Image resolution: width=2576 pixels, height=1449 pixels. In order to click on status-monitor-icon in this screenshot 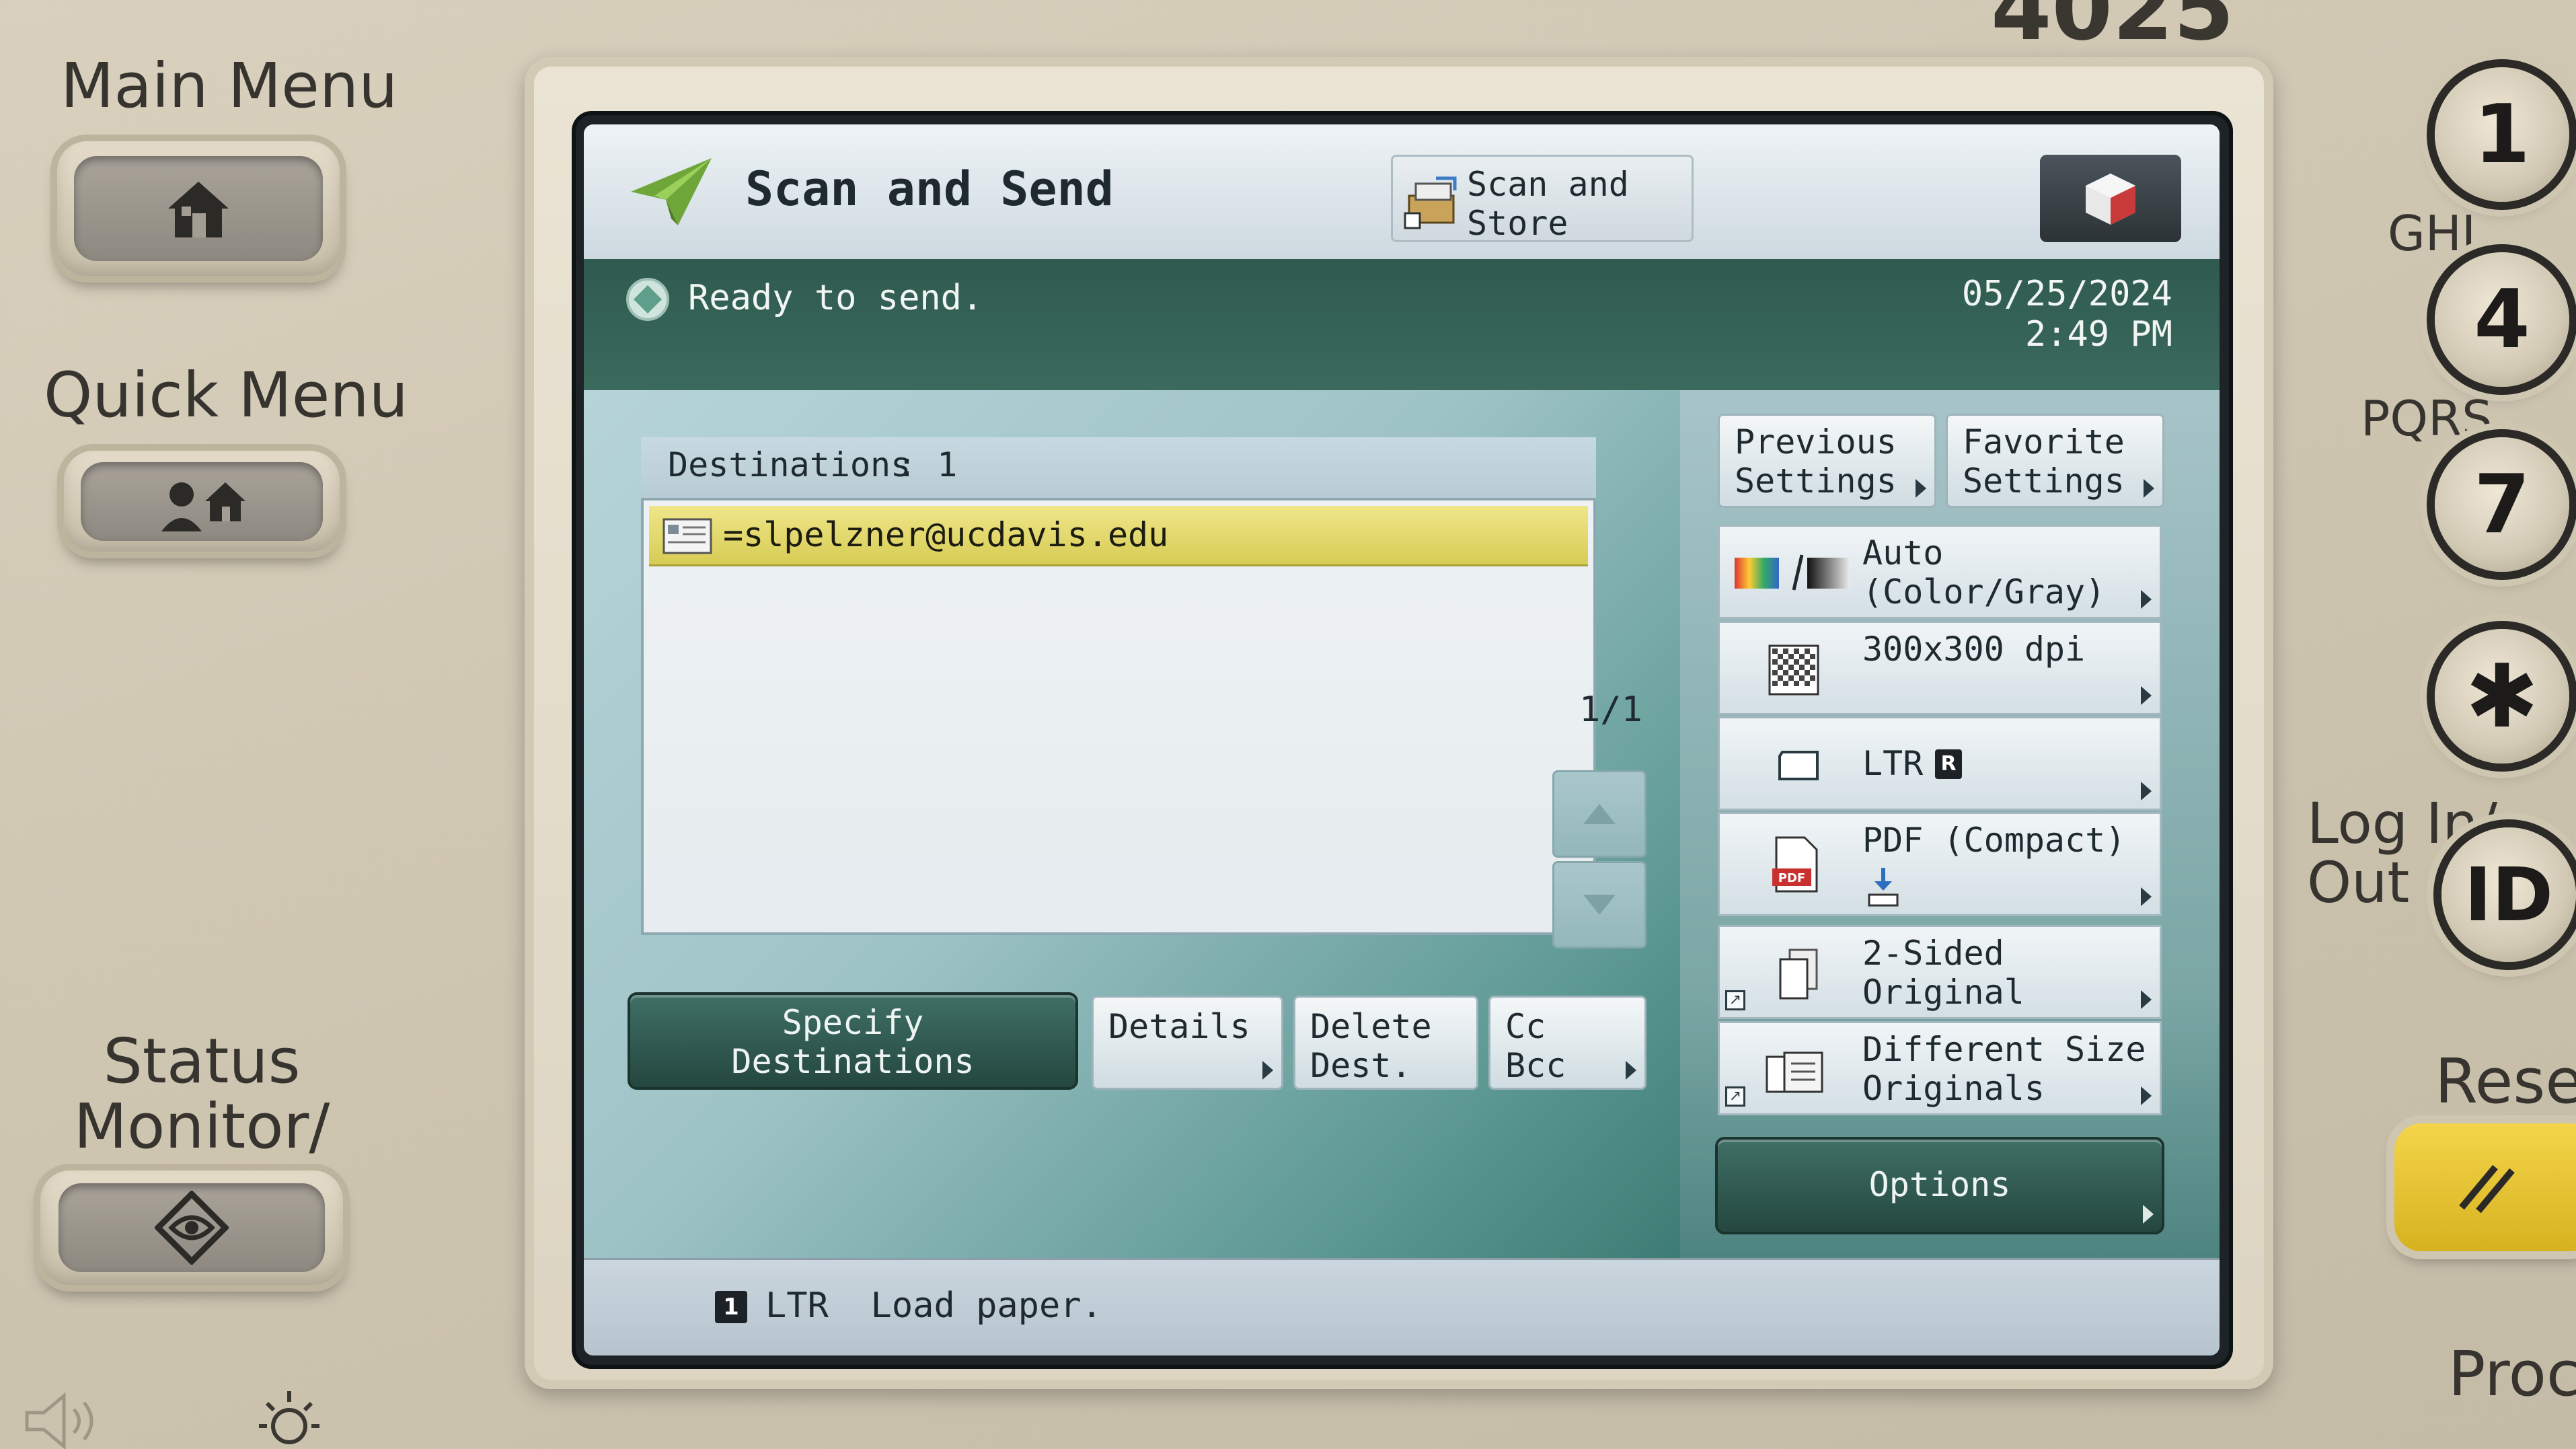, I will do `click(192, 1228)`.